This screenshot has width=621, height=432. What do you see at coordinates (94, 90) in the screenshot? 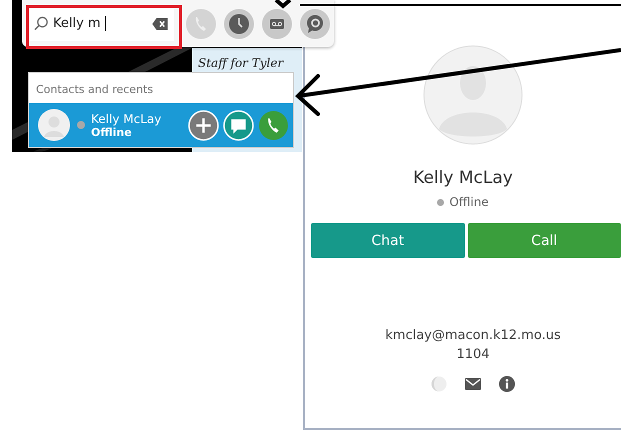
I see `section-header: Contacts and recents` at bounding box center [94, 90].